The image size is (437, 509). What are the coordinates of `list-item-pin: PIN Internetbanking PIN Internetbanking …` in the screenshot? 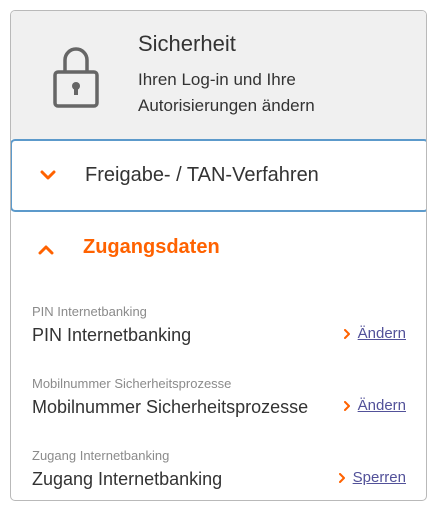 It's located at (218, 335).